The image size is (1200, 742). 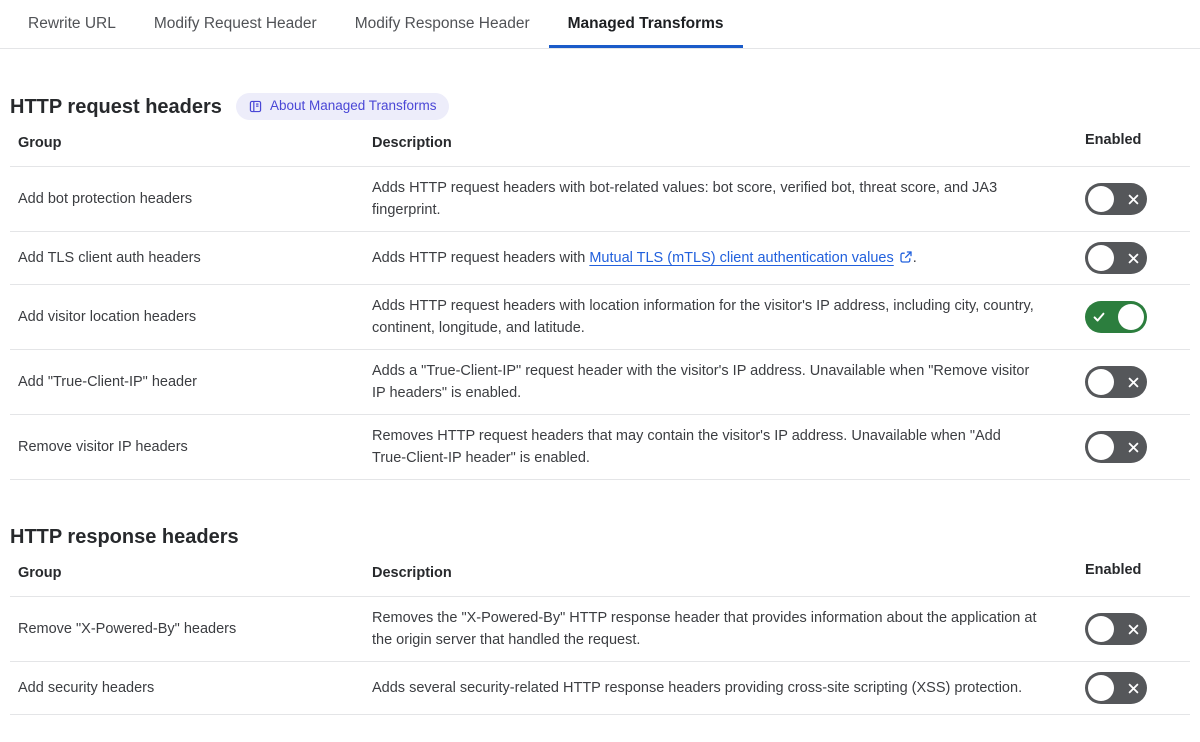 I want to click on response-section-title: HTTP response headers, so click(x=124, y=537).